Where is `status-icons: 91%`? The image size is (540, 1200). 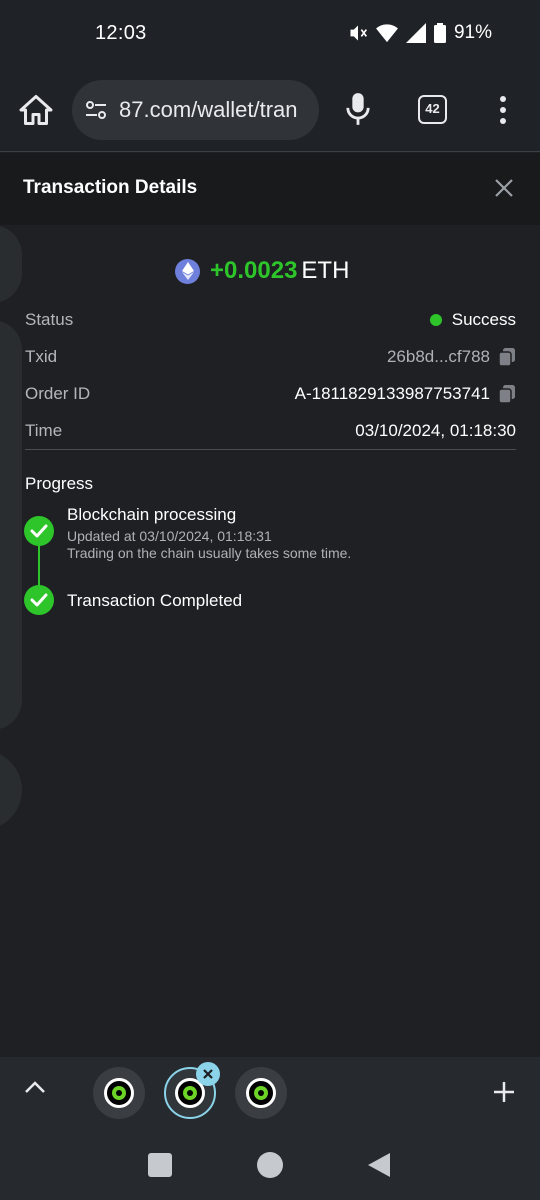
status-icons: 91% is located at coordinates (420, 33).